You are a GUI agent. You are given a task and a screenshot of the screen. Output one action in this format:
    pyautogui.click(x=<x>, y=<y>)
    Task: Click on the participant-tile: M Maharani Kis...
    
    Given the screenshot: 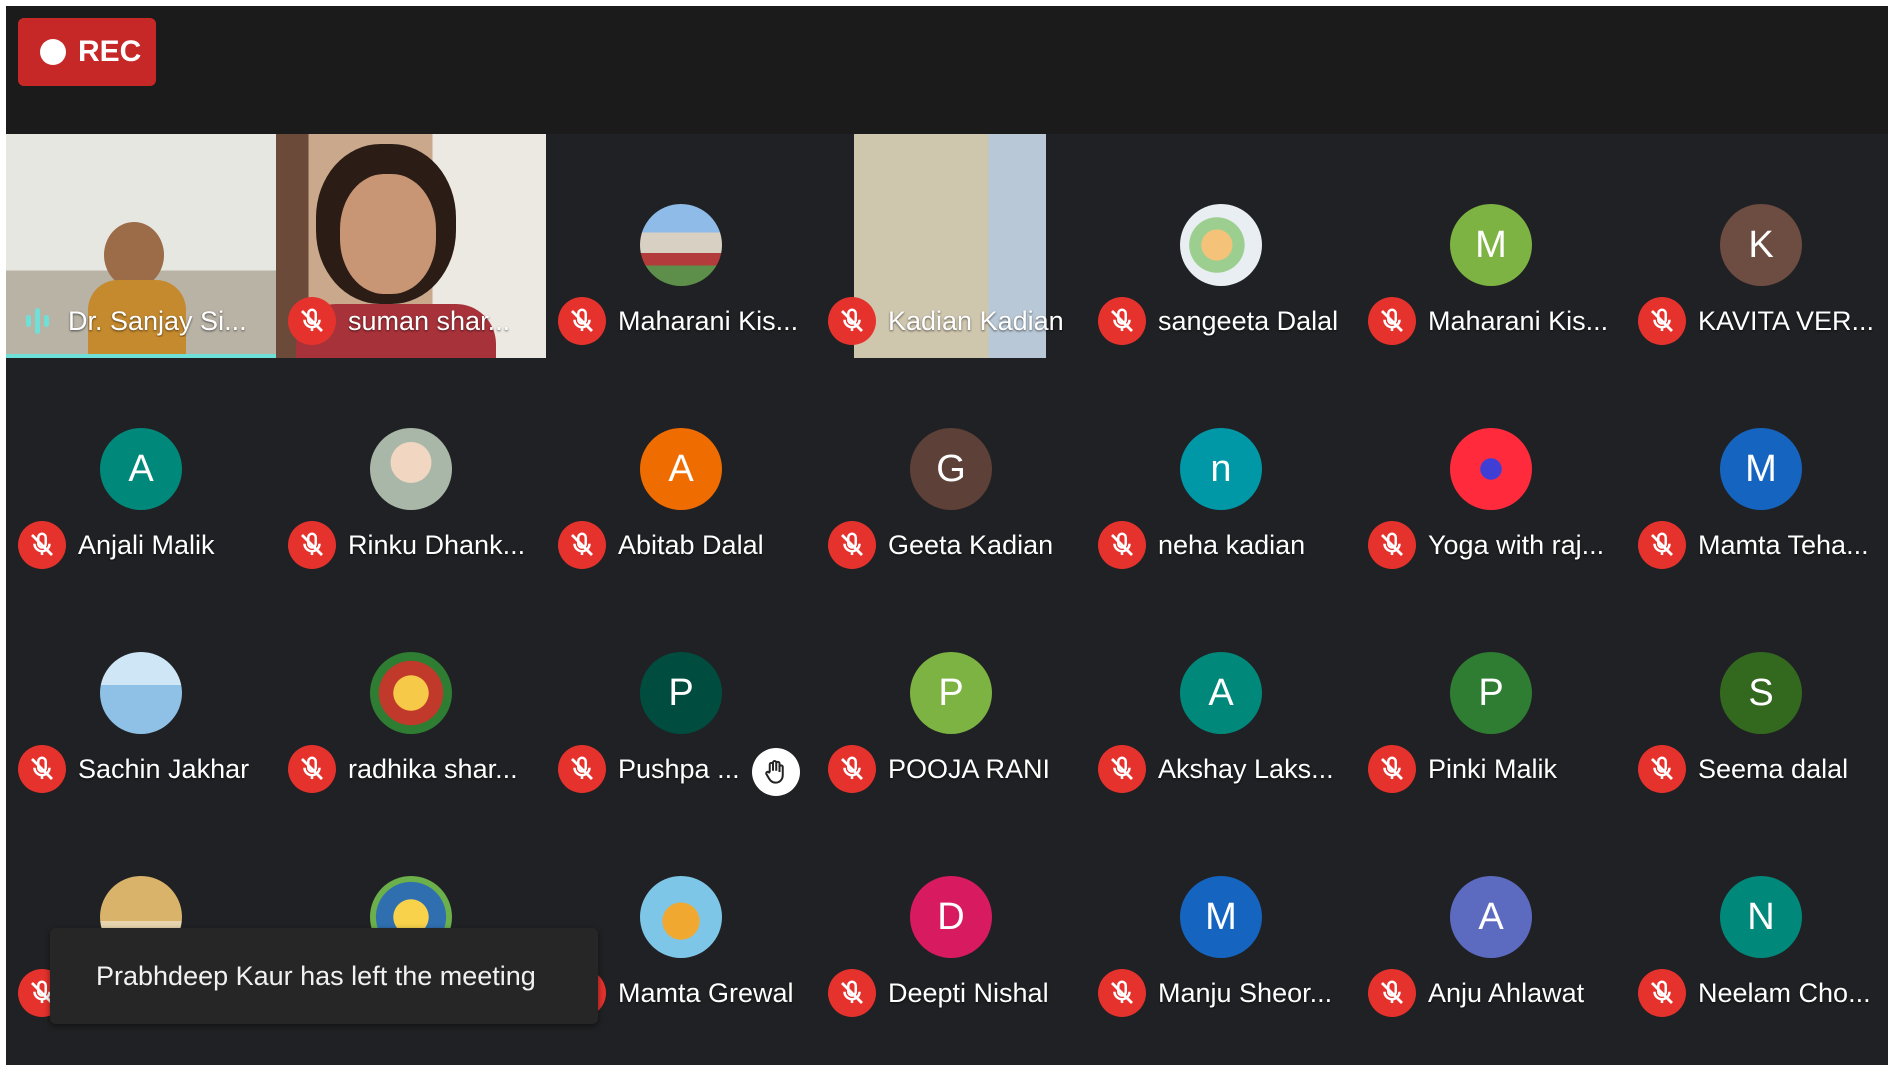 What is the action you would take?
    pyautogui.click(x=1491, y=246)
    